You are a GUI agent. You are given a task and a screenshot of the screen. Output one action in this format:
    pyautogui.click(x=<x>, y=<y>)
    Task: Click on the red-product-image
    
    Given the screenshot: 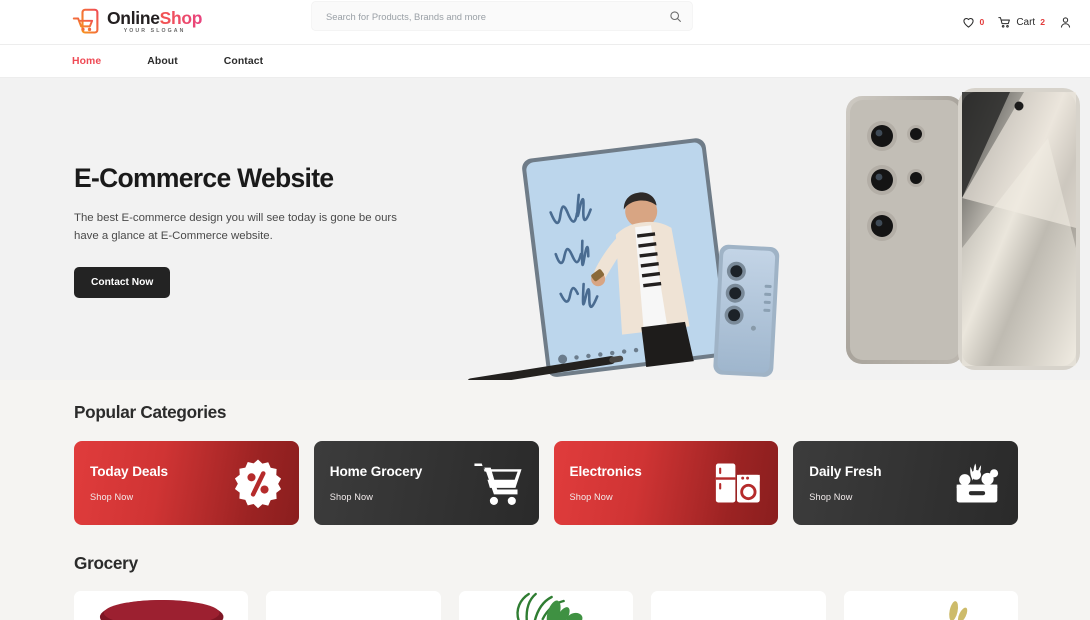 What is the action you would take?
    pyautogui.click(x=161, y=605)
    